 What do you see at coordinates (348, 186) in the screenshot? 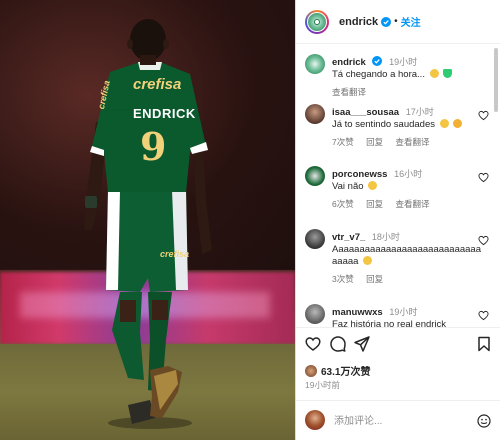
I see `comment-text: Vai não` at bounding box center [348, 186].